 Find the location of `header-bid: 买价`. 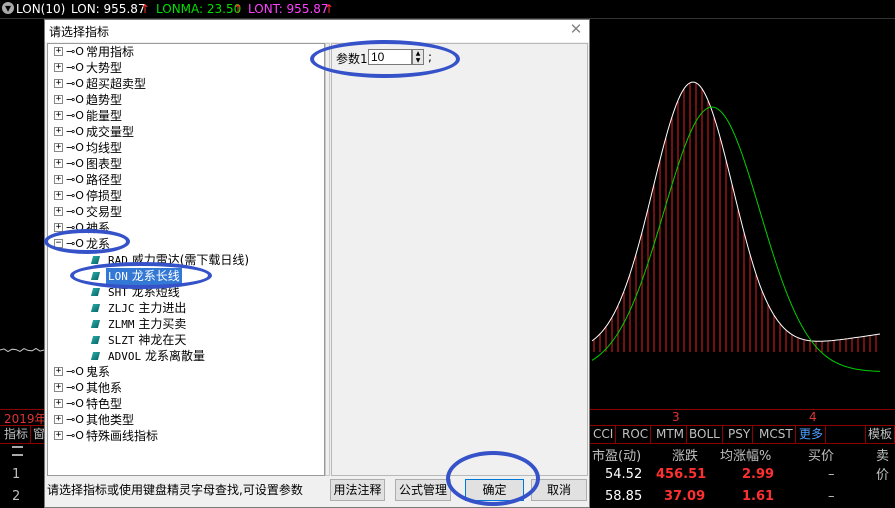

header-bid: 买价 is located at coordinates (821, 454).